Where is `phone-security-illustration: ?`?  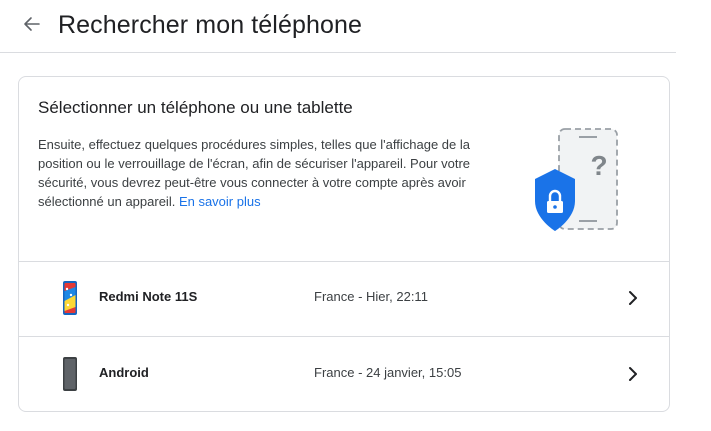 phone-security-illustration: ? is located at coordinates (576, 179).